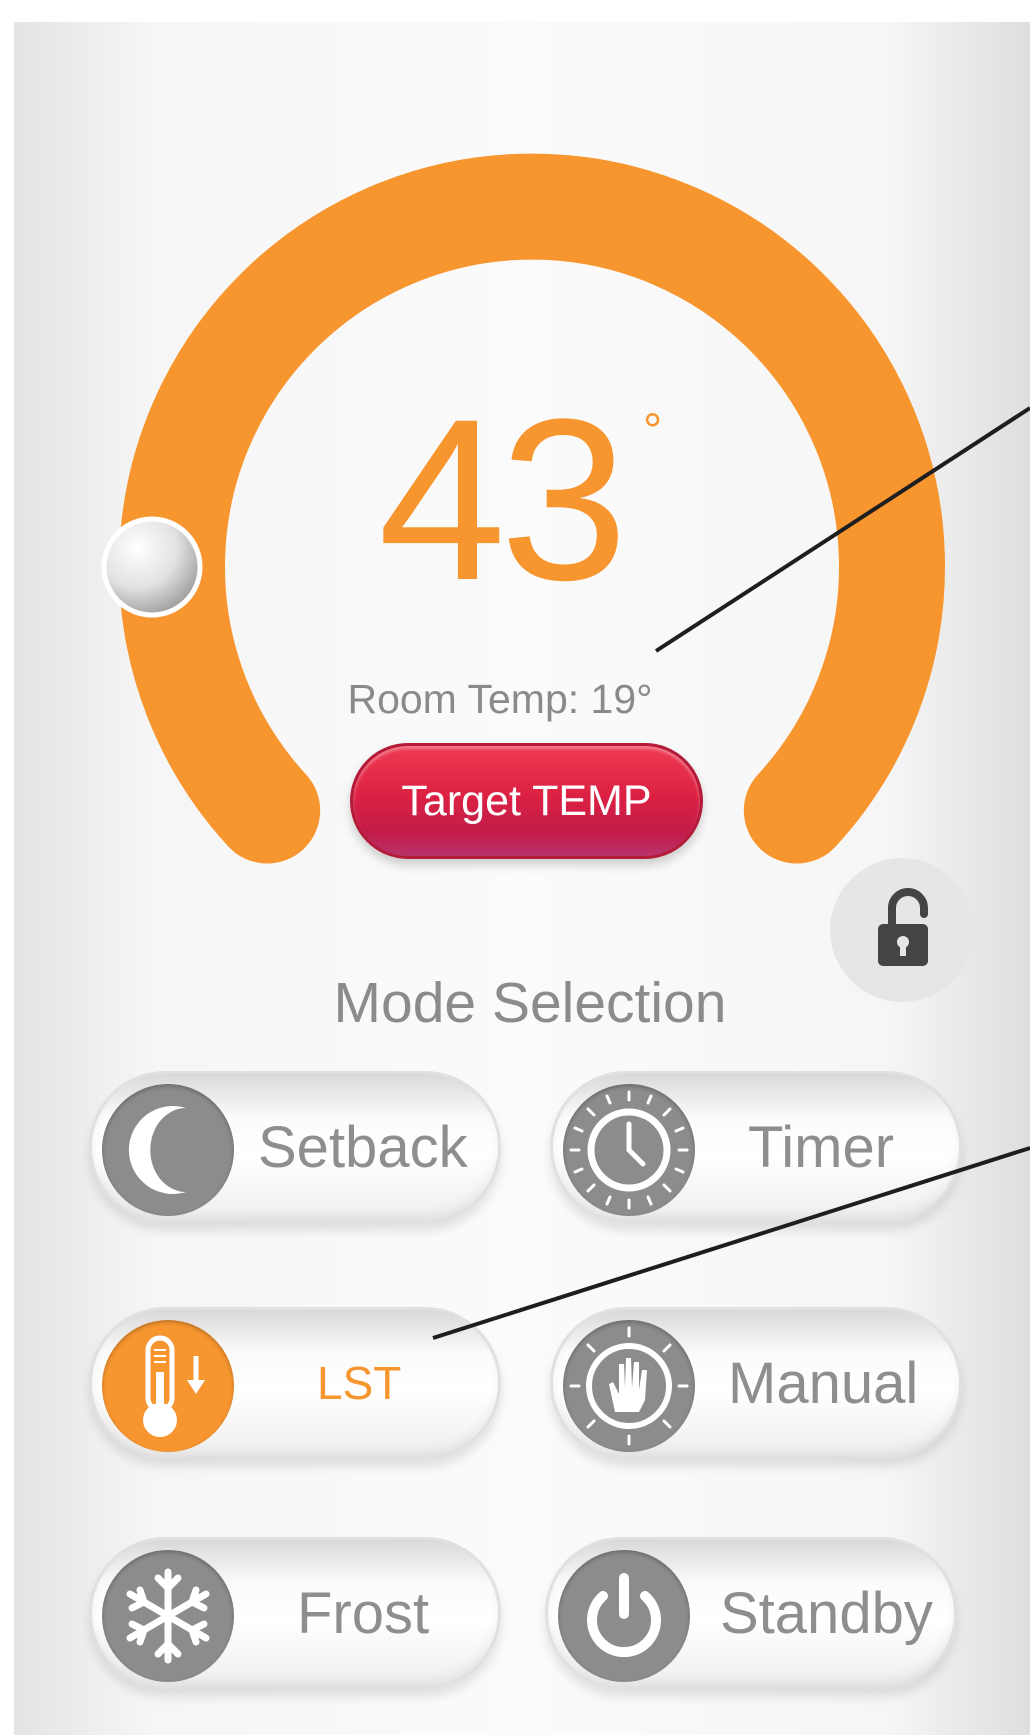  I want to click on mode-label-frost: Frost, so click(363, 1613).